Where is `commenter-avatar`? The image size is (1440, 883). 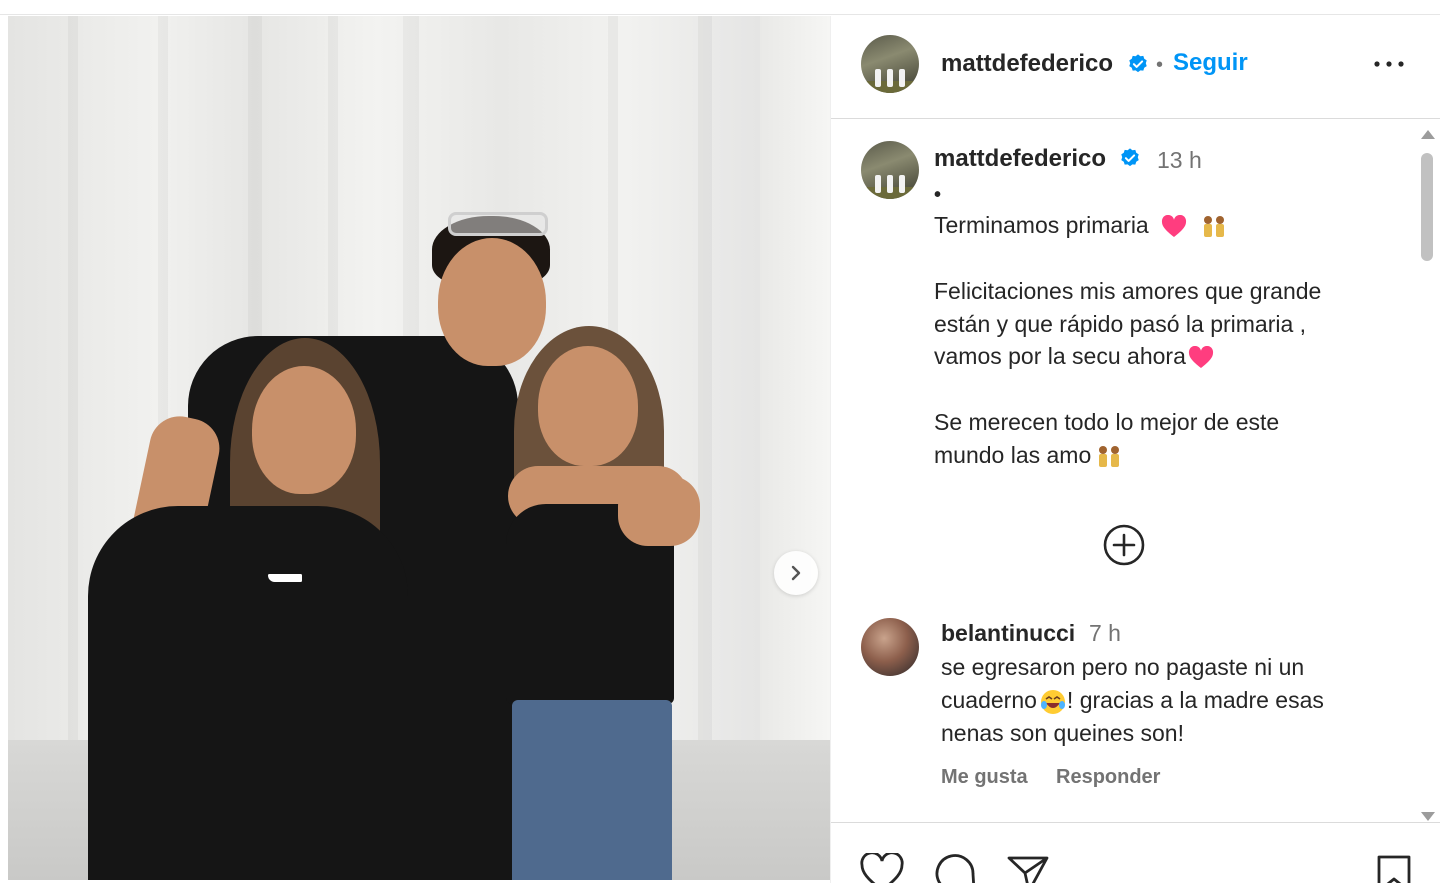 commenter-avatar is located at coordinates (890, 647).